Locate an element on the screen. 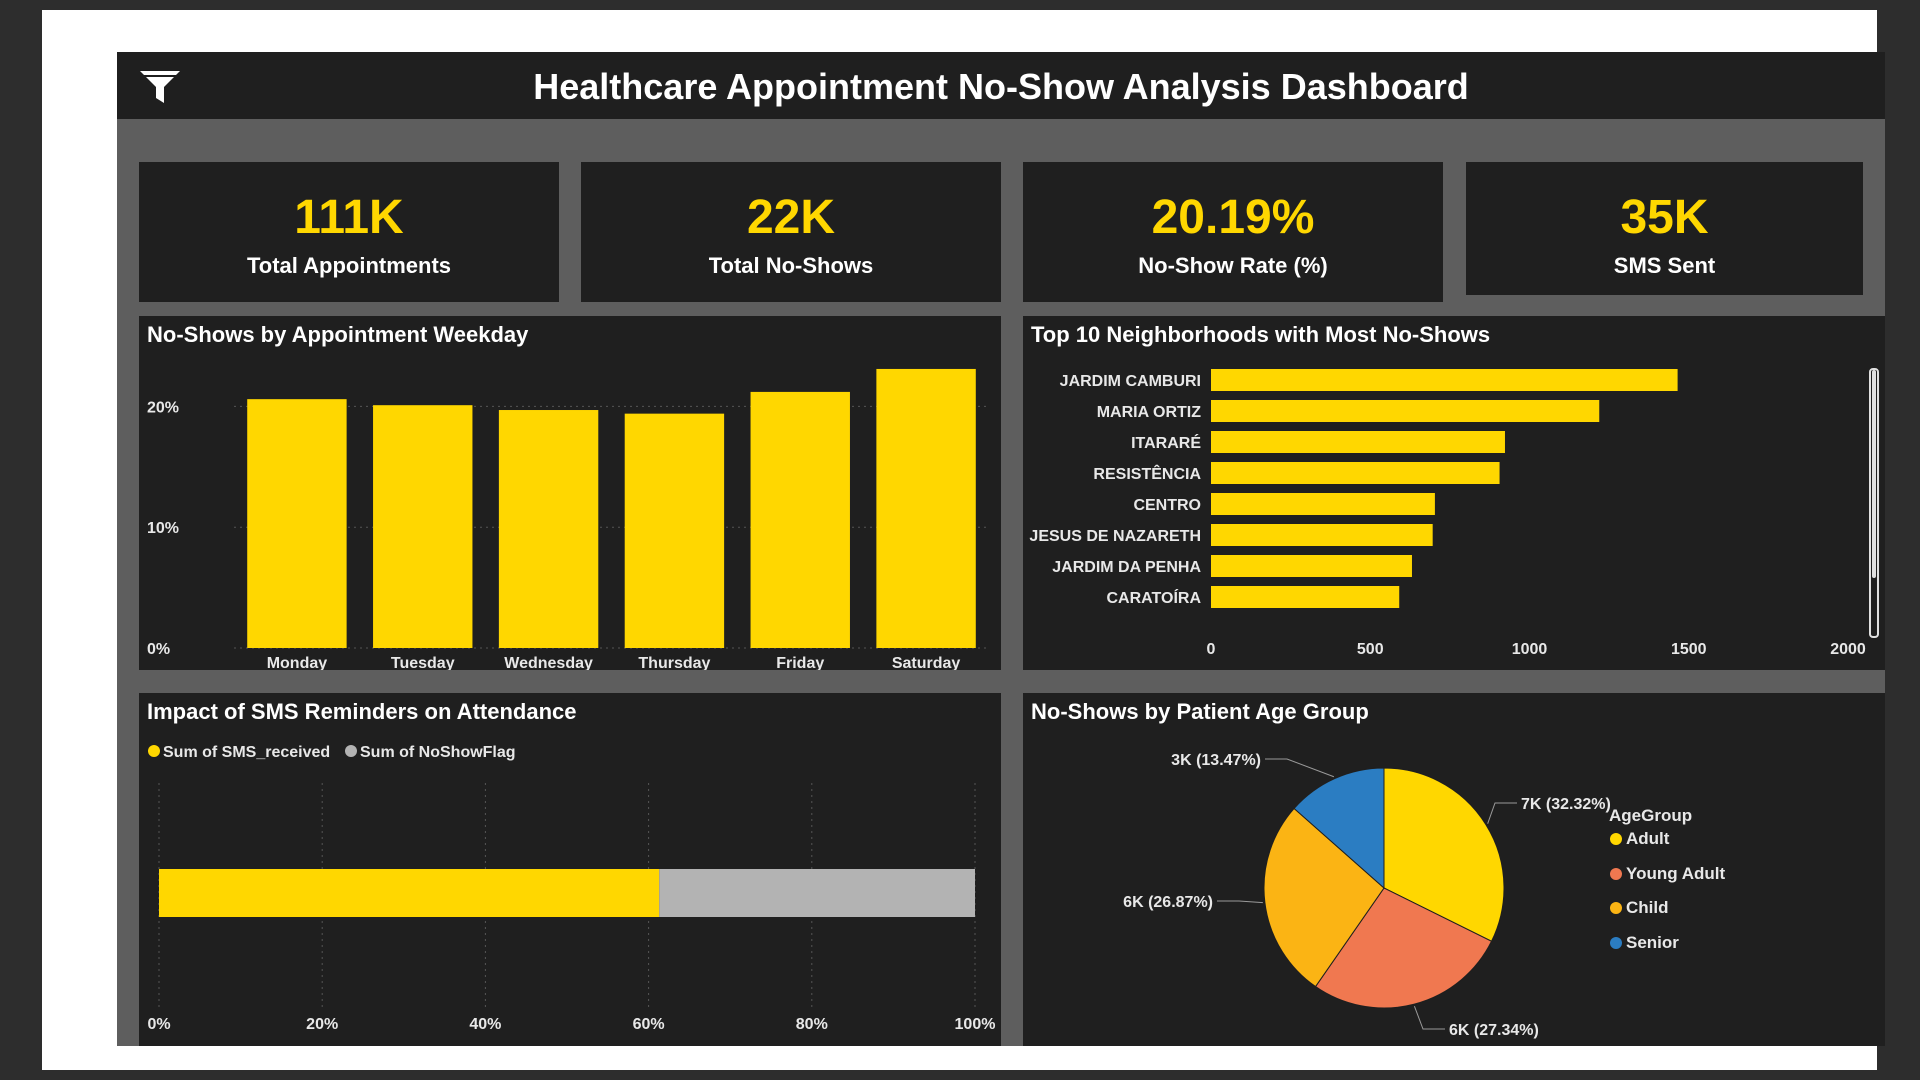 Image resolution: width=1920 pixels, height=1080 pixels. category-label: MARIA ORTIZ is located at coordinates (1149, 412).